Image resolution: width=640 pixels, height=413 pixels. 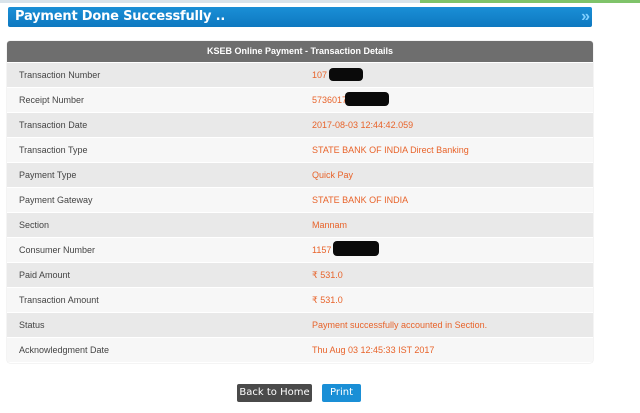 I want to click on row-value: Quick Pay, so click(x=333, y=175).